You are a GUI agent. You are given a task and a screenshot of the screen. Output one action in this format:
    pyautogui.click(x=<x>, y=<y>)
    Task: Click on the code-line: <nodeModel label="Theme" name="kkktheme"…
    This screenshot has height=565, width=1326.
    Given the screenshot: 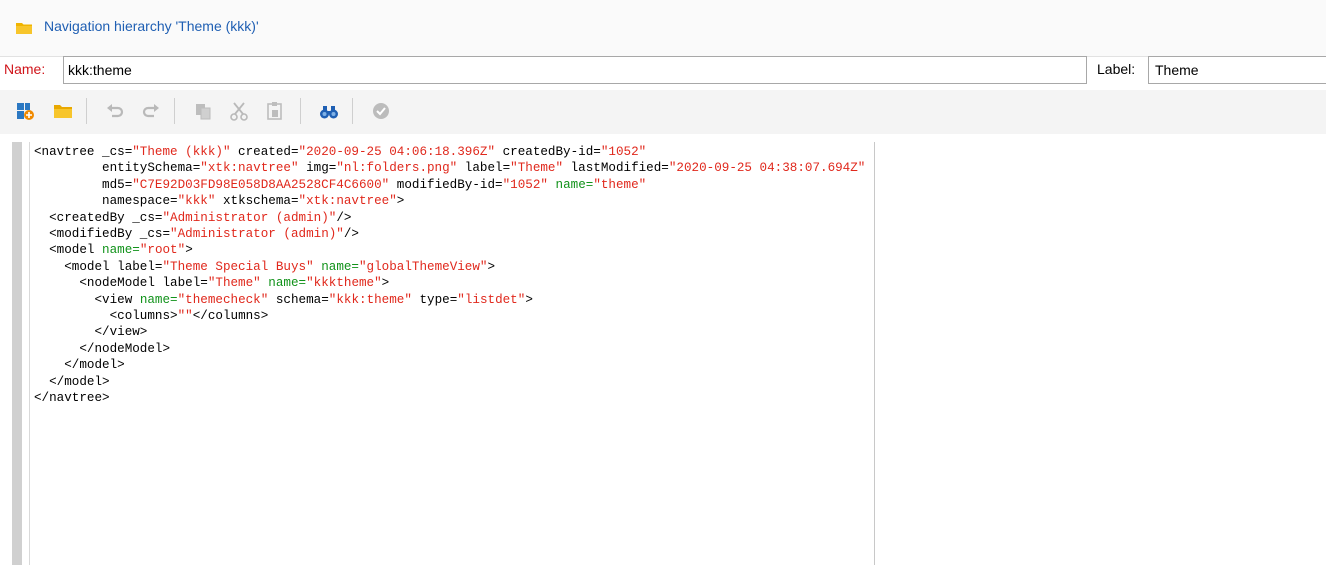 What is the action you would take?
    pyautogui.click(x=449, y=283)
    